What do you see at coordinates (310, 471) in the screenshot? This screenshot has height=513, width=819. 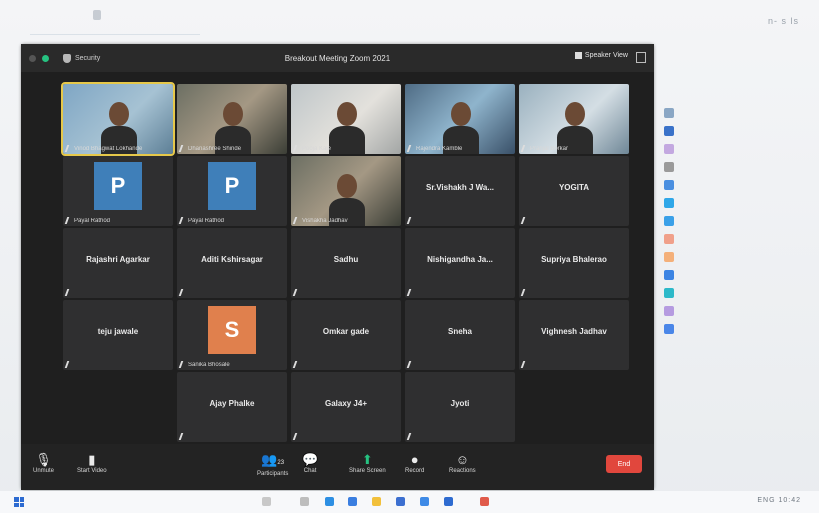 I see `chat-label: Chat` at bounding box center [310, 471].